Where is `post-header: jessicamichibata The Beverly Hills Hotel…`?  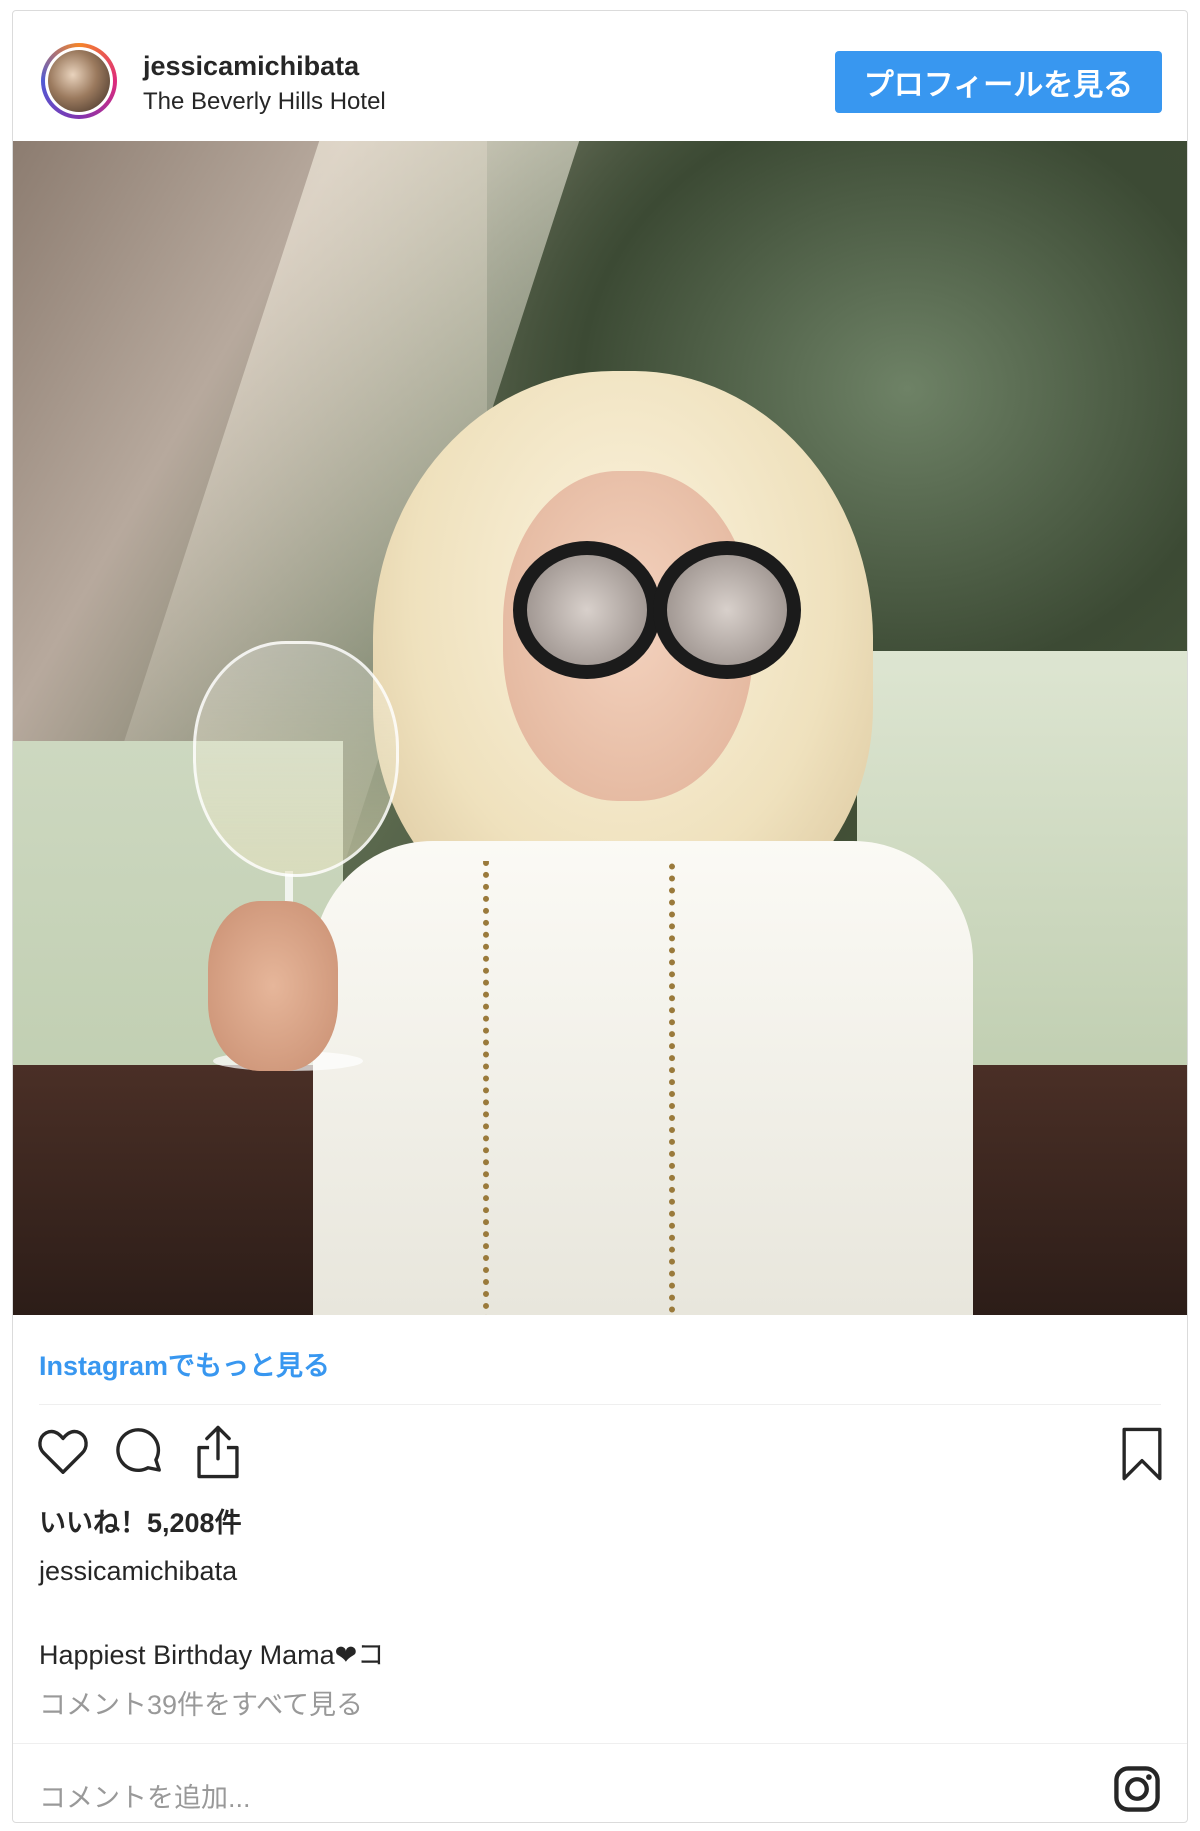
post-header: jessicamichibata The Beverly Hills Hotel… is located at coordinates (600, 76).